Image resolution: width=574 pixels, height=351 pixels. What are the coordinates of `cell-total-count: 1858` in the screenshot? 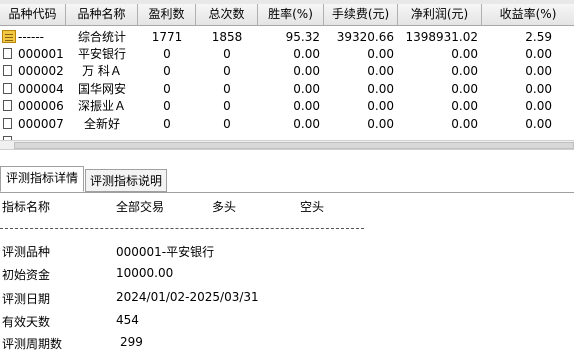 It's located at (227, 37).